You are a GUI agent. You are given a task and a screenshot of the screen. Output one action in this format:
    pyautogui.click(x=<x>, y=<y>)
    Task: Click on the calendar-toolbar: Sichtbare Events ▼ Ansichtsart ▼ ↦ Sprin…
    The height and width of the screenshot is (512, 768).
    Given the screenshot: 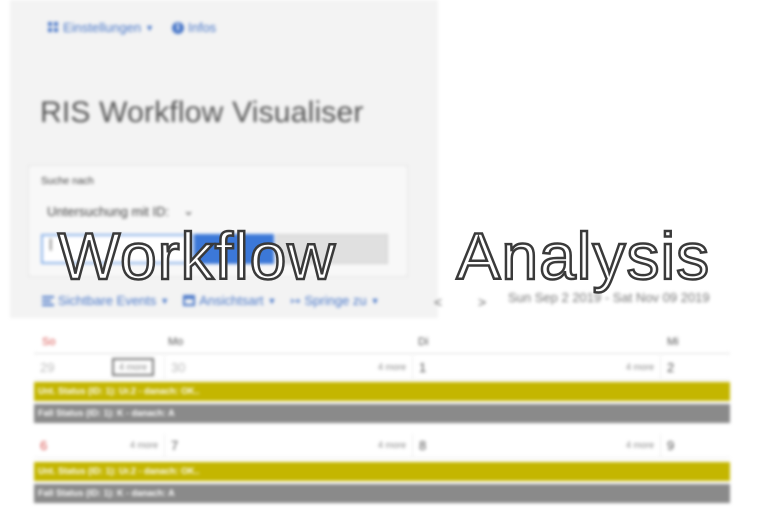 What is the action you would take?
    pyautogui.click(x=211, y=300)
    